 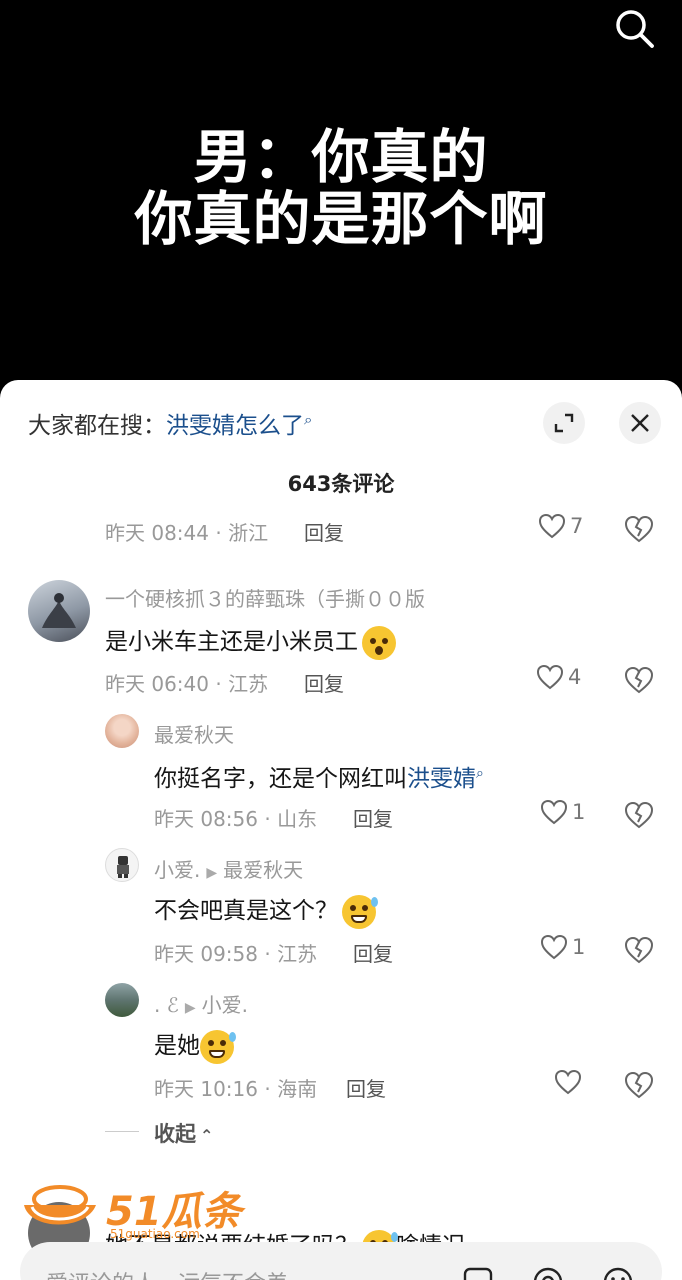 What do you see at coordinates (246, 911) in the screenshot?
I see `comment-text-content: 不会吧真是这个？` at bounding box center [246, 911].